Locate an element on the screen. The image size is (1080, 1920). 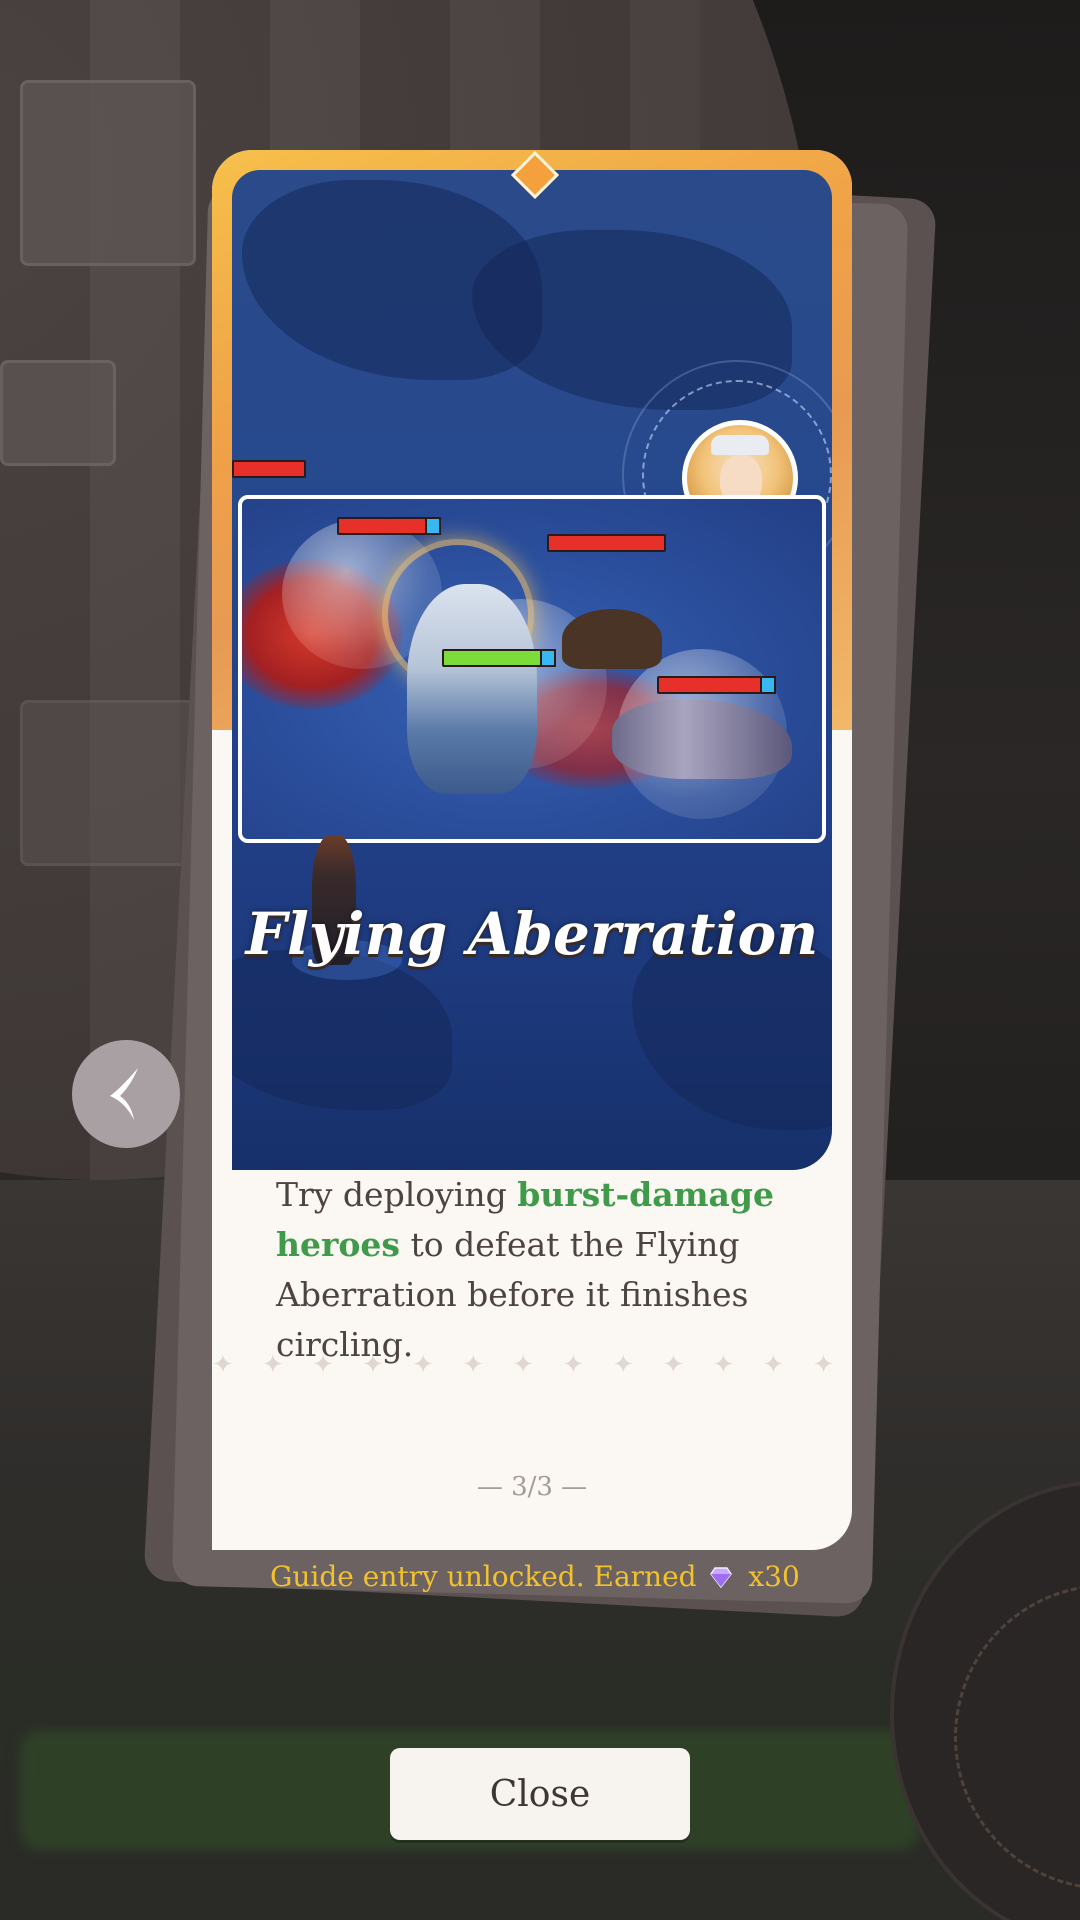
chevron-left-icon is located at coordinates (124, 1094).